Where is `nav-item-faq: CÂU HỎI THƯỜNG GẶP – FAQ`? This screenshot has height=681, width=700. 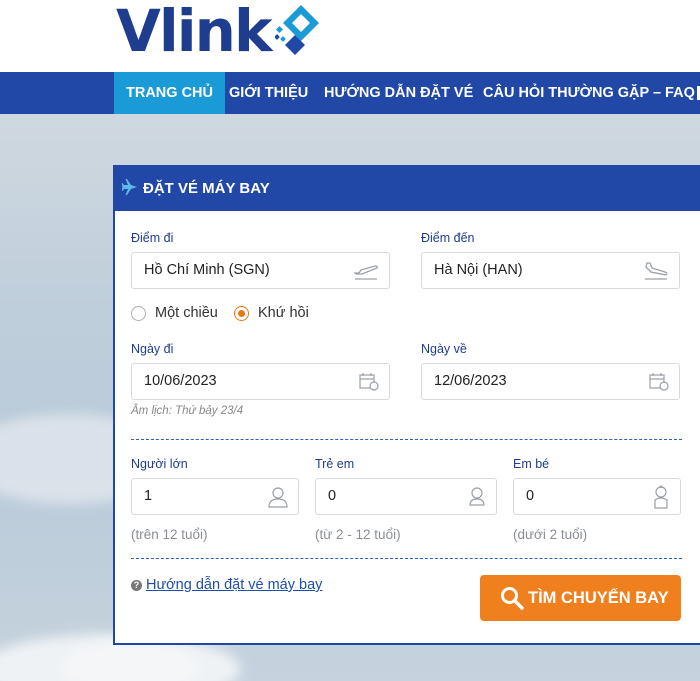
nav-item-faq: CÂU HỎI THƯỜNG GẶP – FAQ is located at coordinates (589, 93).